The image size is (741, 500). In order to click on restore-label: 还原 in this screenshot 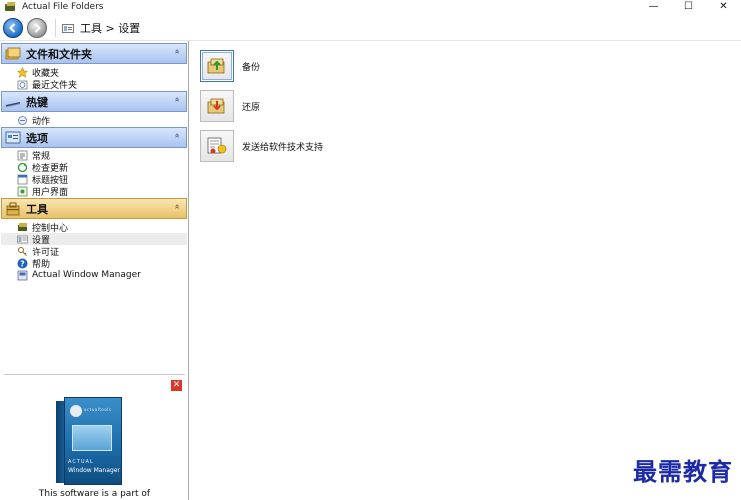, I will do `click(251, 107)`.